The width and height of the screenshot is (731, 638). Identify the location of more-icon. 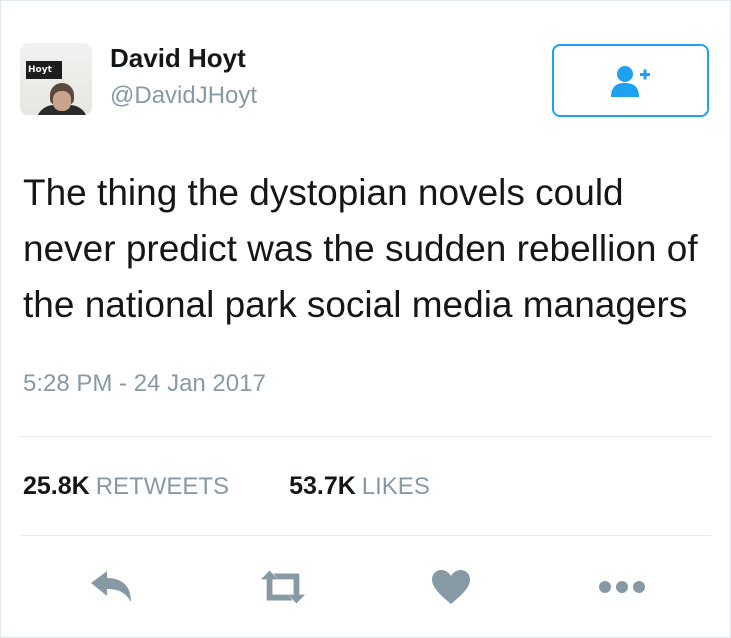
(622, 587).